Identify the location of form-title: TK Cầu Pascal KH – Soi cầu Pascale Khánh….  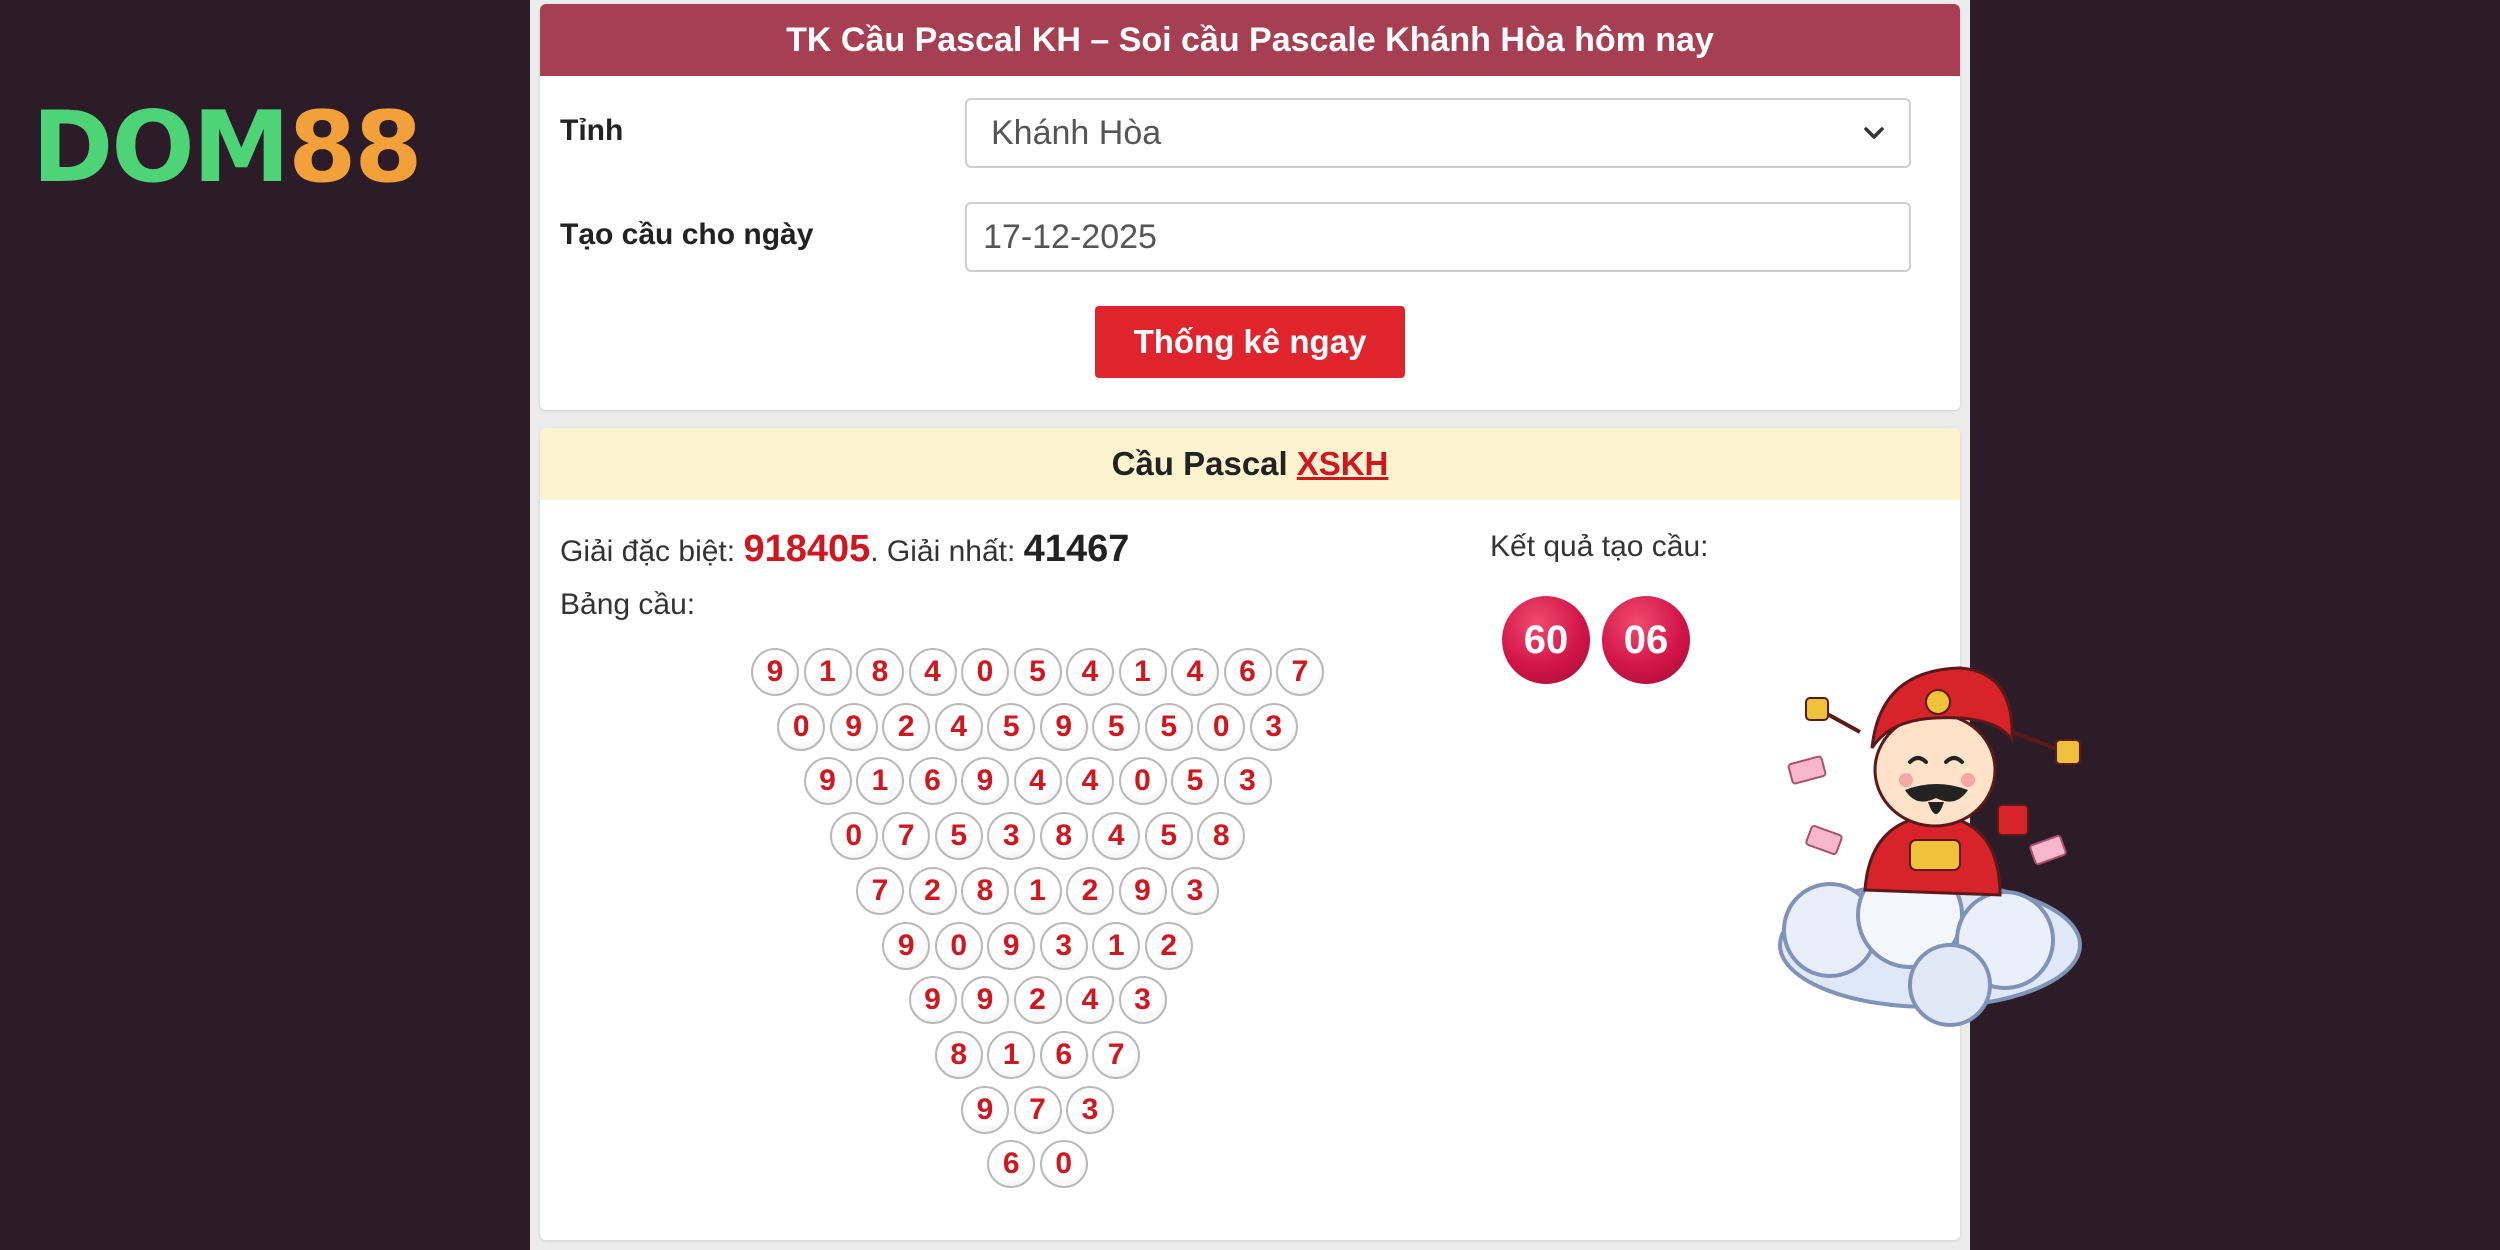
(1250, 40).